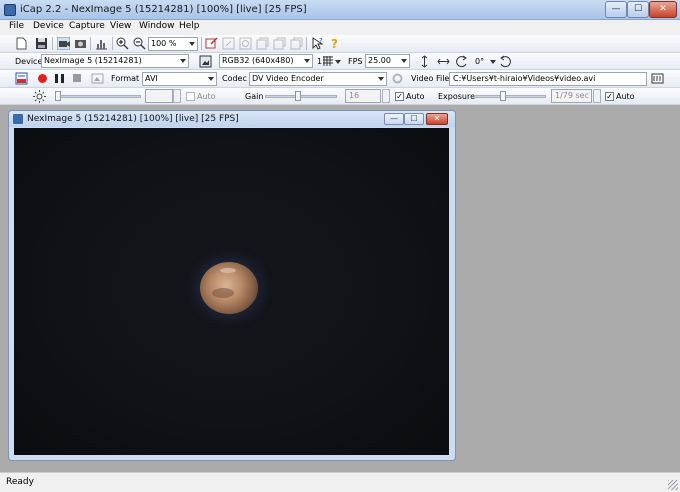 The height and width of the screenshot is (492, 680). Describe the element at coordinates (320, 61) in the screenshot. I see `channel-value: 1` at that location.